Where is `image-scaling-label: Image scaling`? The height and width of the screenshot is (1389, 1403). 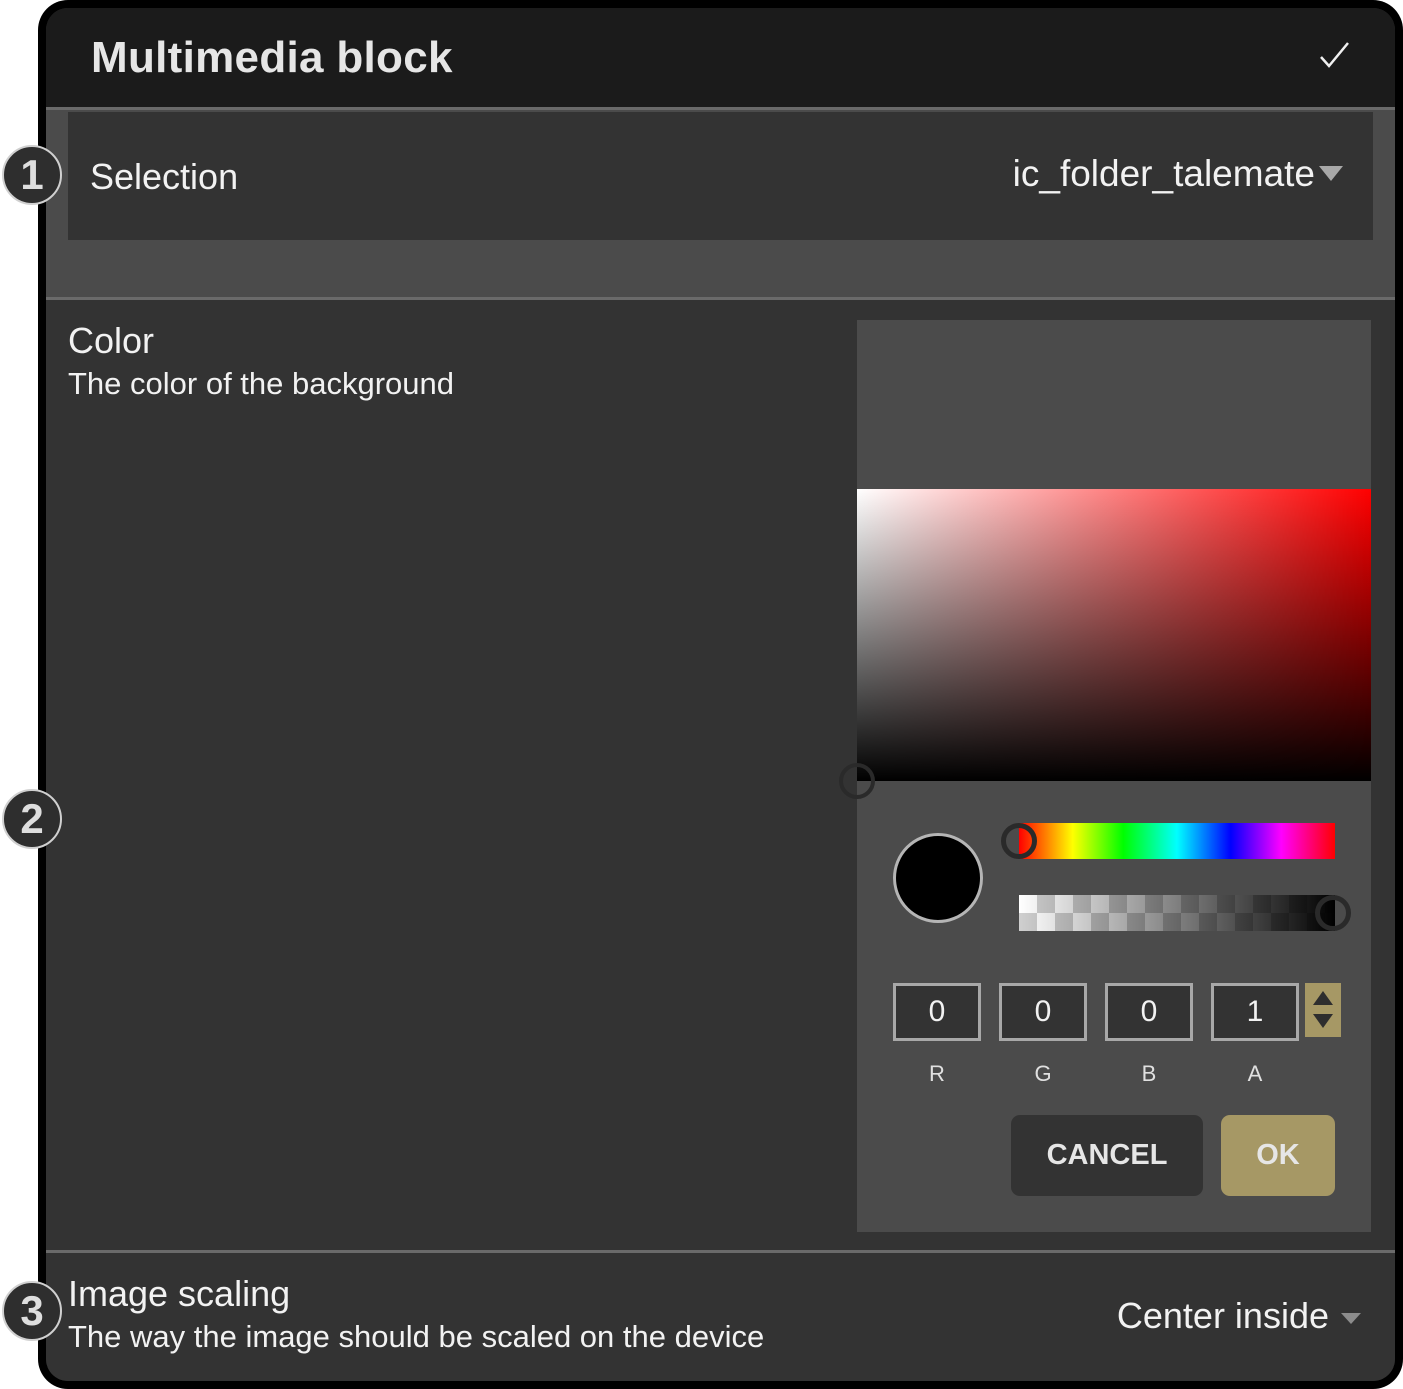 image-scaling-label: Image scaling is located at coordinates (179, 1293).